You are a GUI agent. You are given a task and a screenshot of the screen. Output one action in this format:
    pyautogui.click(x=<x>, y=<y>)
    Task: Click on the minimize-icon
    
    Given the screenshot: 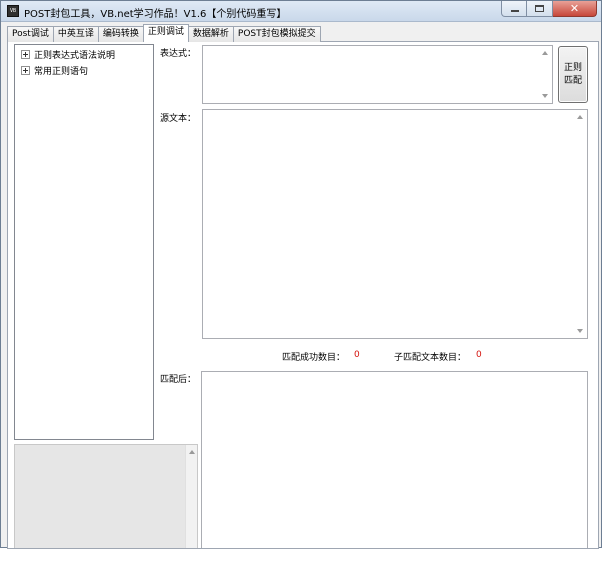 What is the action you would take?
    pyautogui.click(x=515, y=11)
    